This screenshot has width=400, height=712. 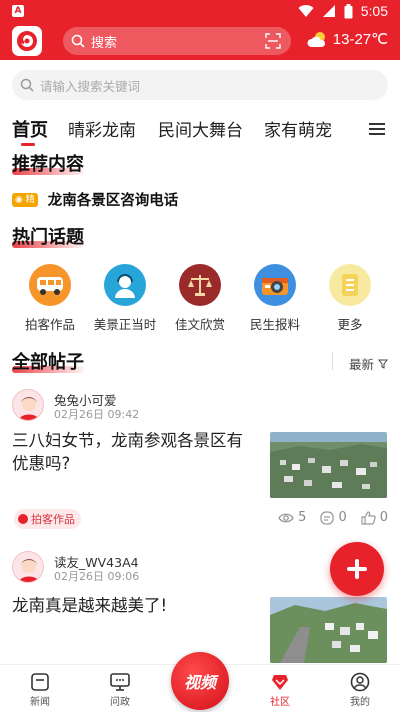 What do you see at coordinates (102, 128) in the screenshot?
I see `tab-qingcai-longnan: 晴彩龙南` at bounding box center [102, 128].